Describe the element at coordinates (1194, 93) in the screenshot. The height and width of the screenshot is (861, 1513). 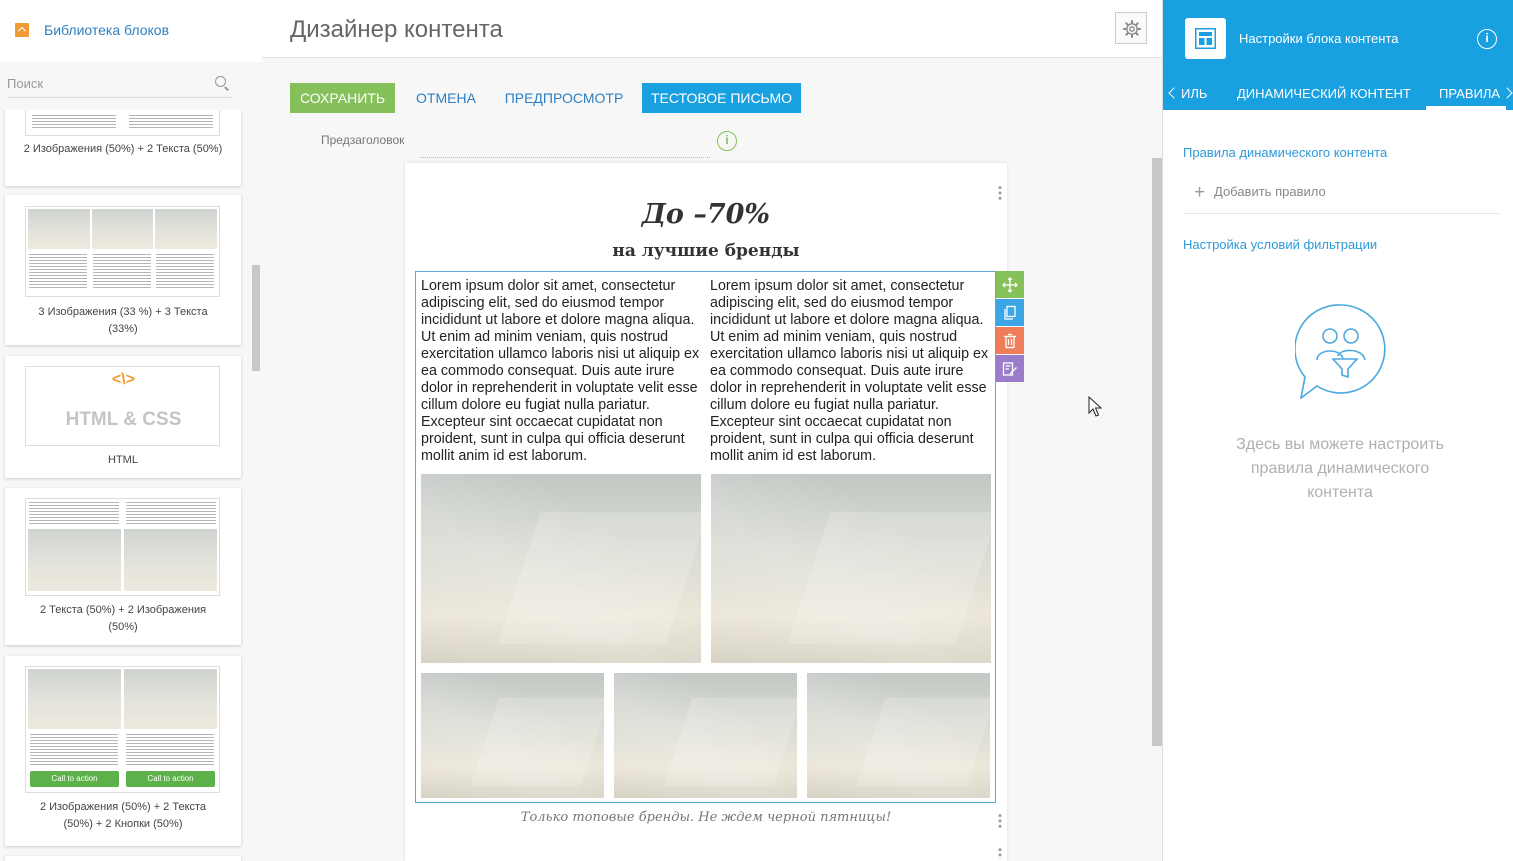
I see `tab-style: иль` at that location.